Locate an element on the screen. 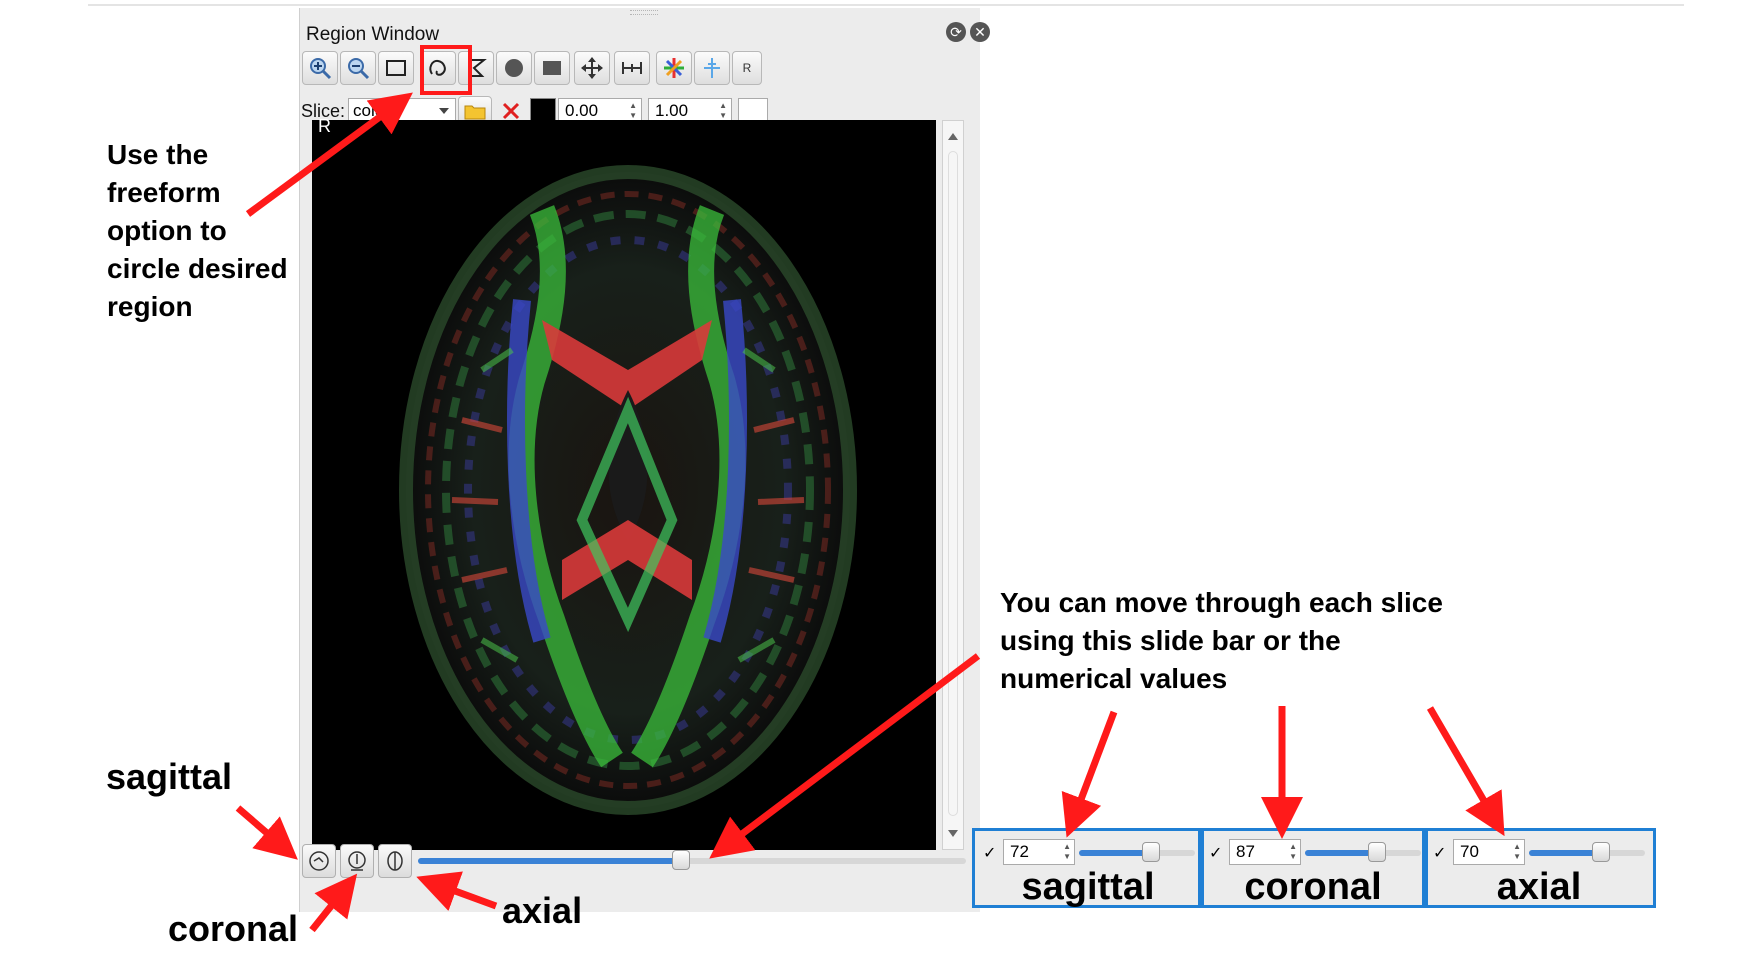  scroll-down-icon is located at coordinates (953, 833).